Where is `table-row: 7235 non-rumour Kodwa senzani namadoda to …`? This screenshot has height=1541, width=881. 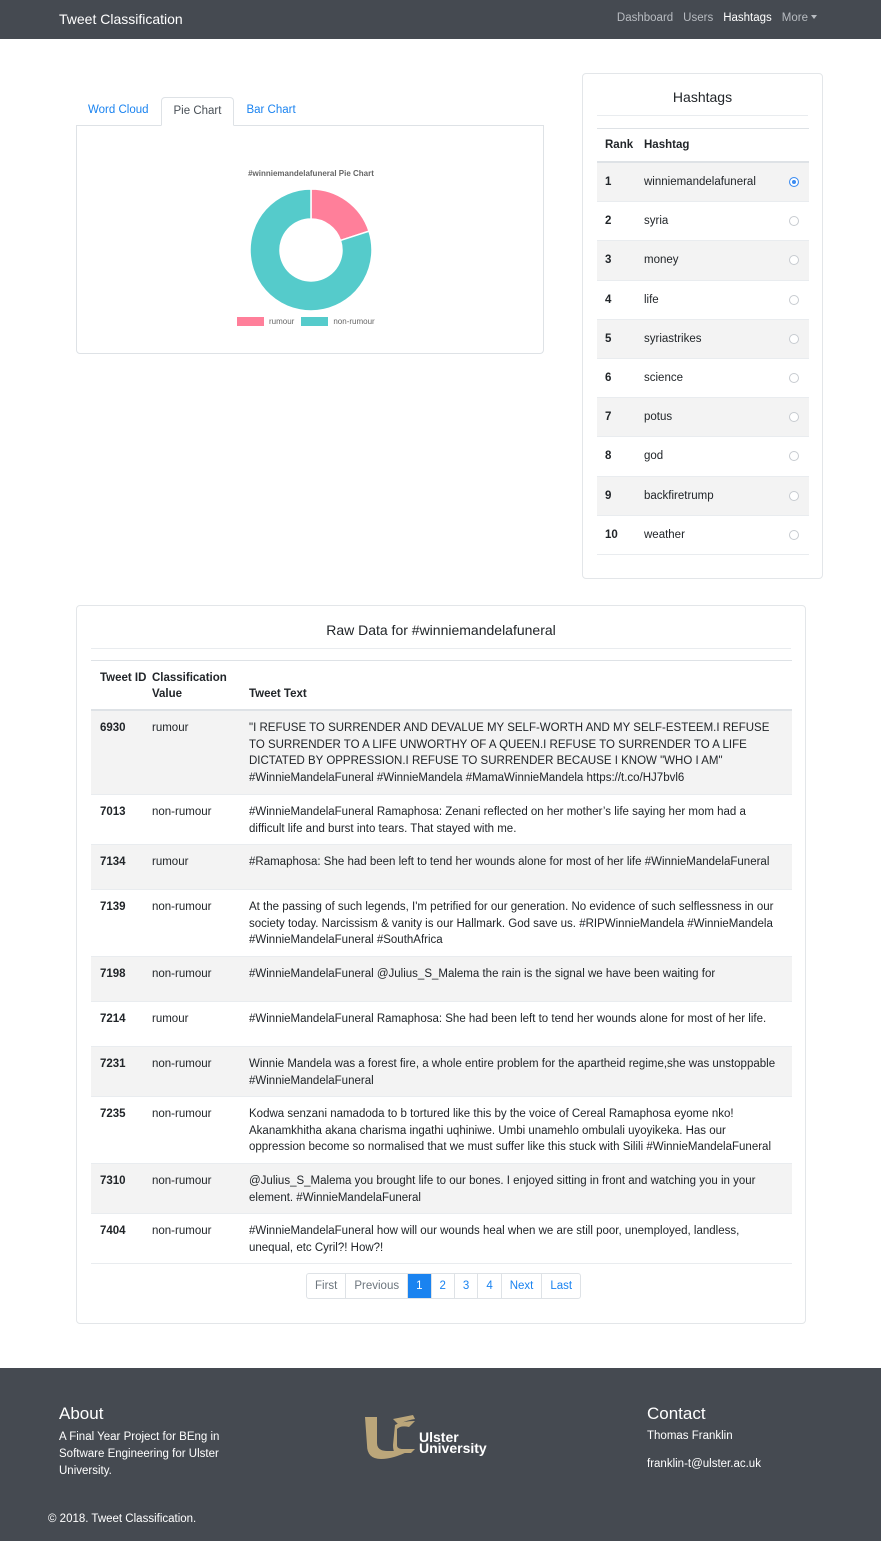
table-row: 7235 non-rumour Kodwa senzani namadoda to … is located at coordinates (441, 1130).